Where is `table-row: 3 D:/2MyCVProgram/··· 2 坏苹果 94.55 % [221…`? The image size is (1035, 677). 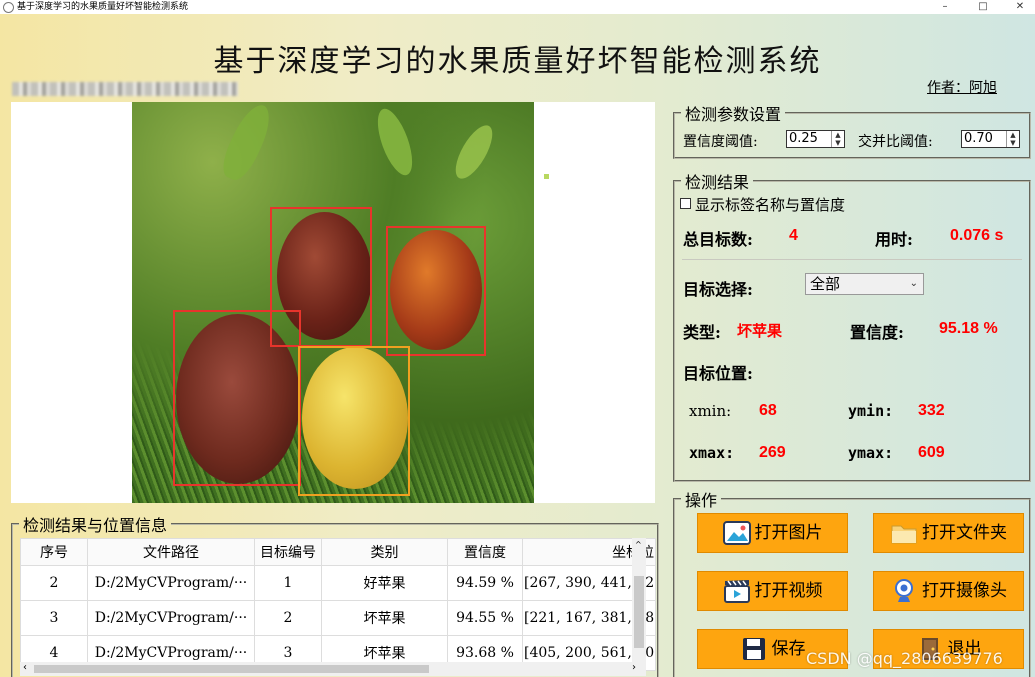
table-row: 3 D:/2MyCVProgram/··· 2 坏苹果 94.55 % [221… is located at coordinates (338, 618).